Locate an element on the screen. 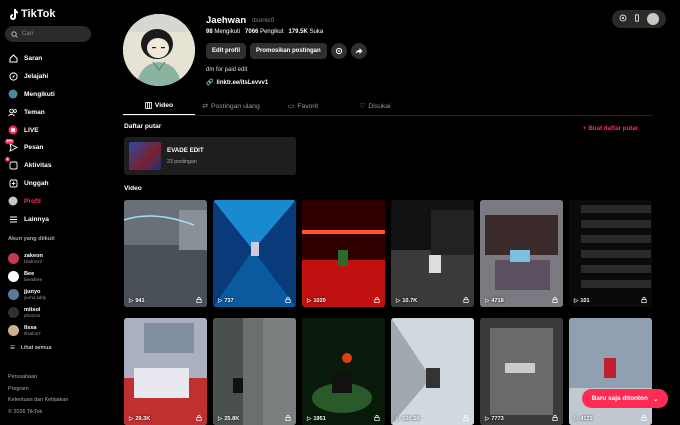 The height and width of the screenshot is (425, 680). following-label: Mengikuti is located at coordinates (227, 32).